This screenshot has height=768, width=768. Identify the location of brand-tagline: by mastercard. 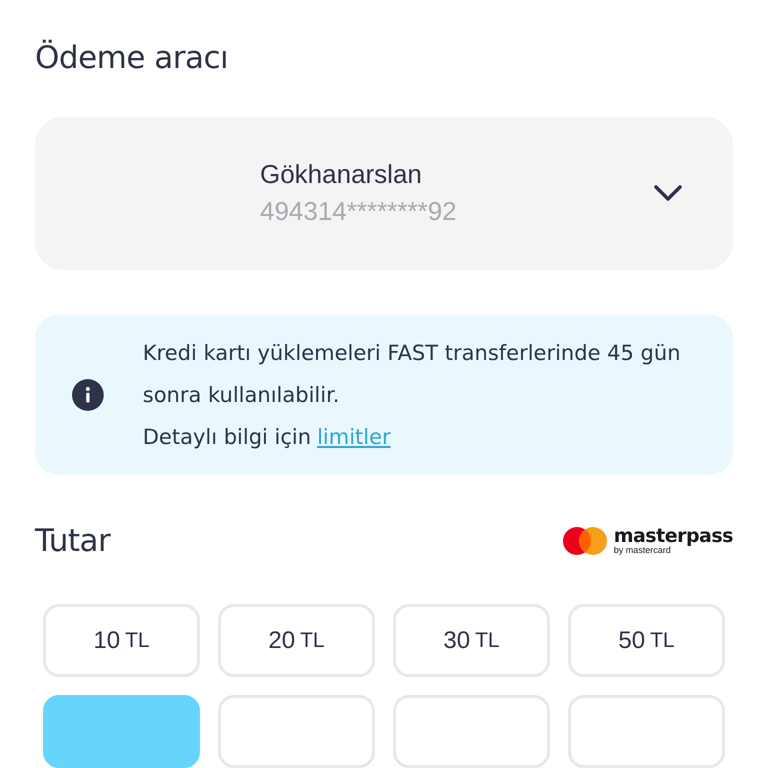
(642, 550).